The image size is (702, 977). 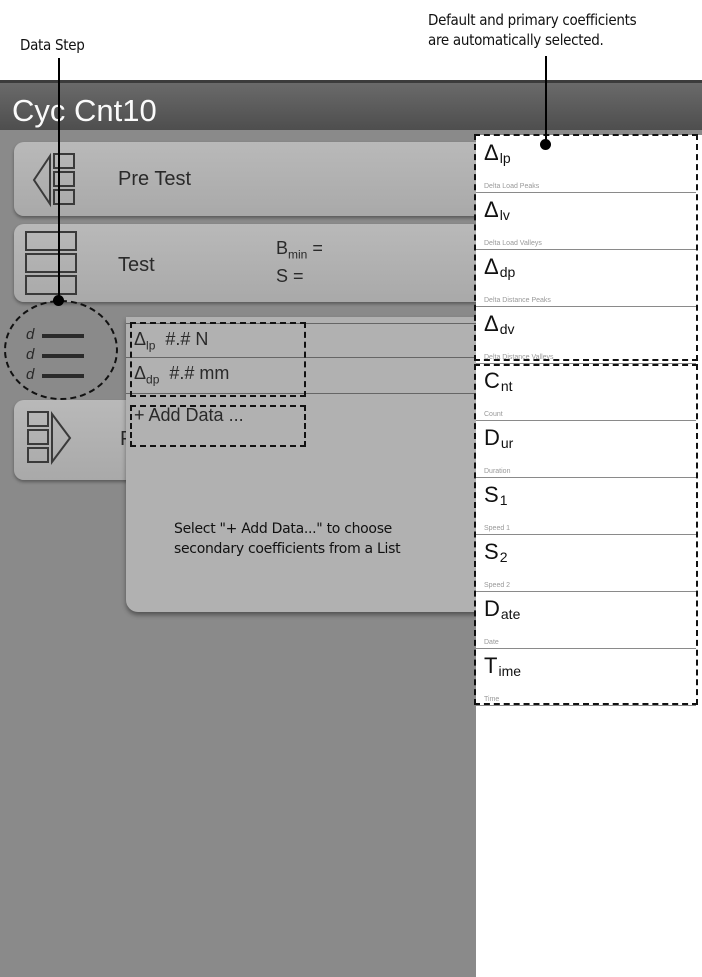 I want to click on default-coefficients-annotation-line-1: Default and primary coefficients, so click(x=532, y=20).